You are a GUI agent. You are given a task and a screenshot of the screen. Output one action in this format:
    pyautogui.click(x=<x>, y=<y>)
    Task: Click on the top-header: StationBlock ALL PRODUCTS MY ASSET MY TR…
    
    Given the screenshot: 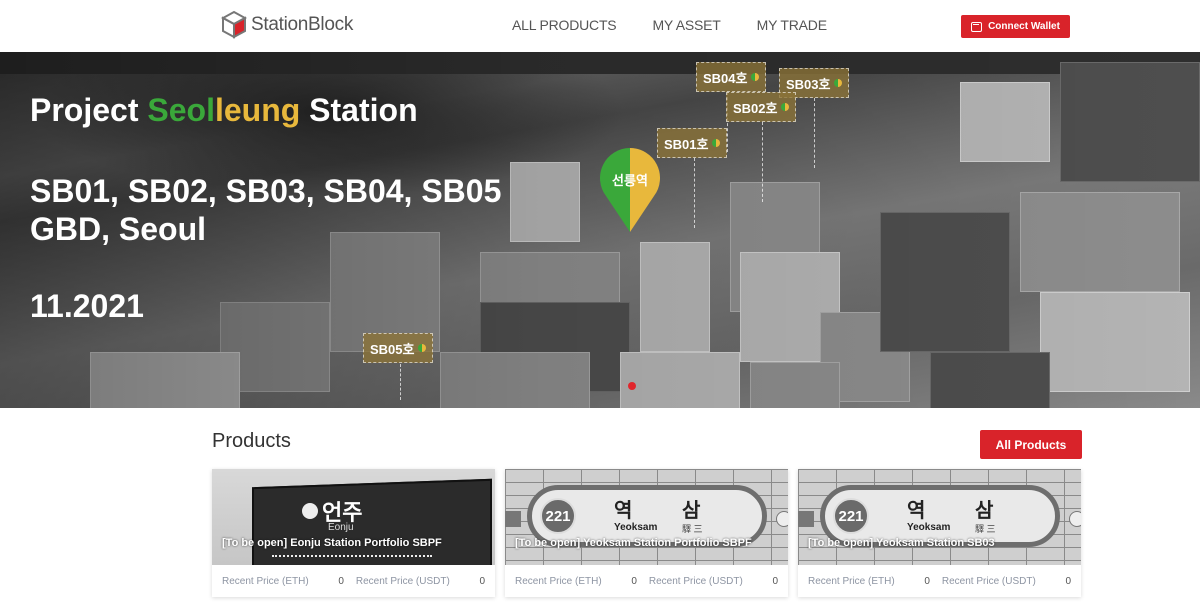 What is the action you would take?
    pyautogui.click(x=600, y=26)
    